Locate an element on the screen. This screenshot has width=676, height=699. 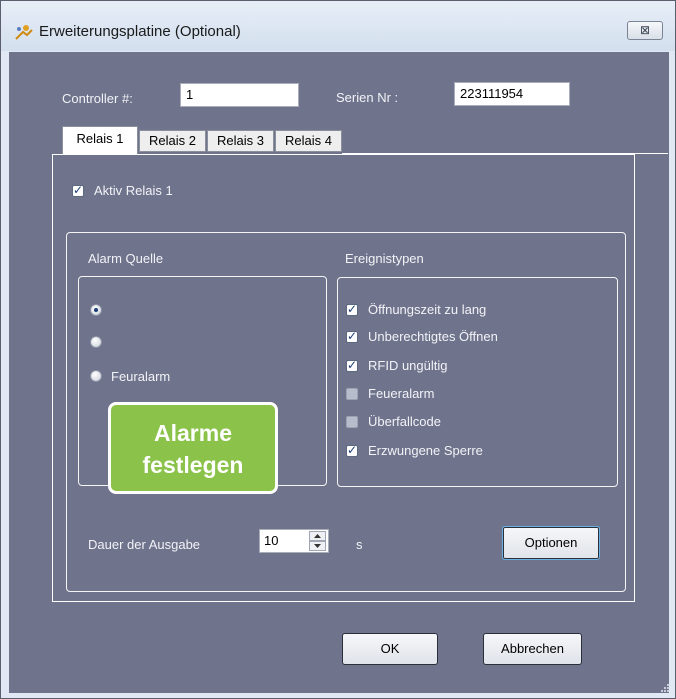
alarm-callout: Alarme festlegen is located at coordinates (193, 448).